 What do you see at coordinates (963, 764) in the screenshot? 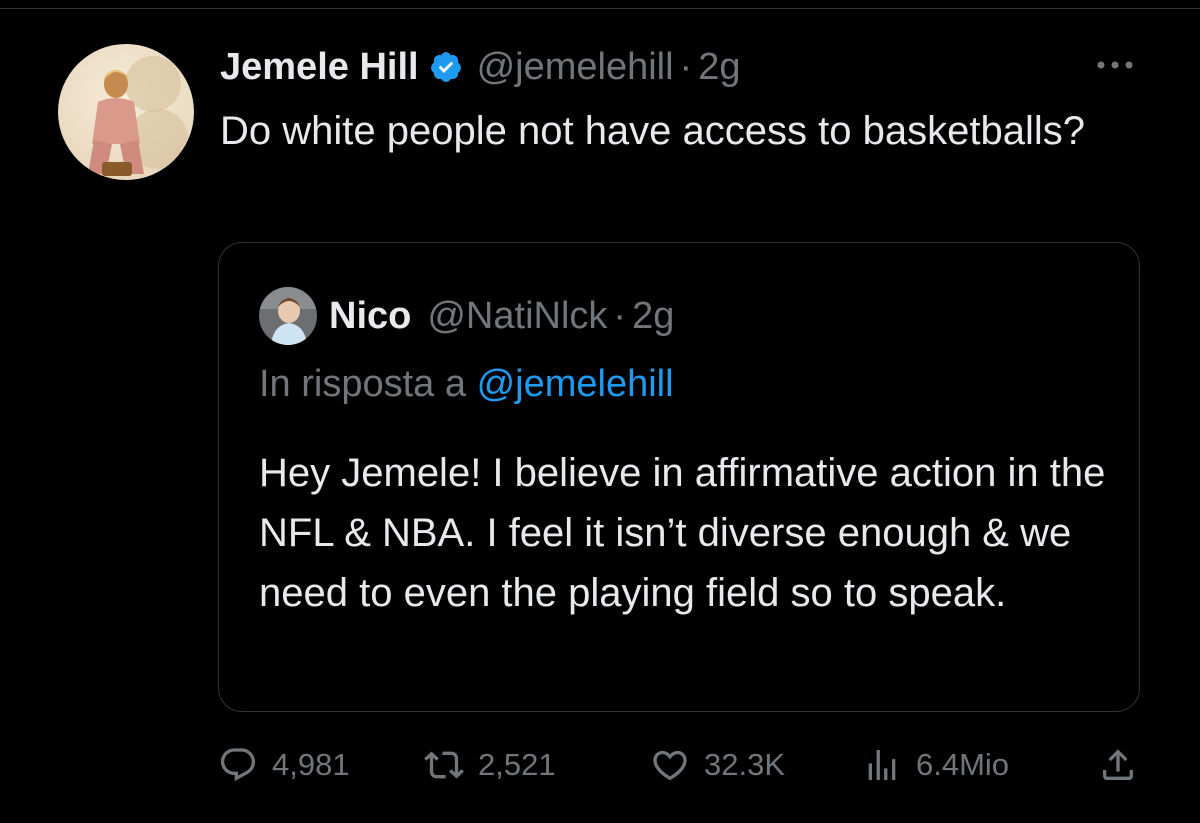
I see `views-count: 6.4Mio` at bounding box center [963, 764].